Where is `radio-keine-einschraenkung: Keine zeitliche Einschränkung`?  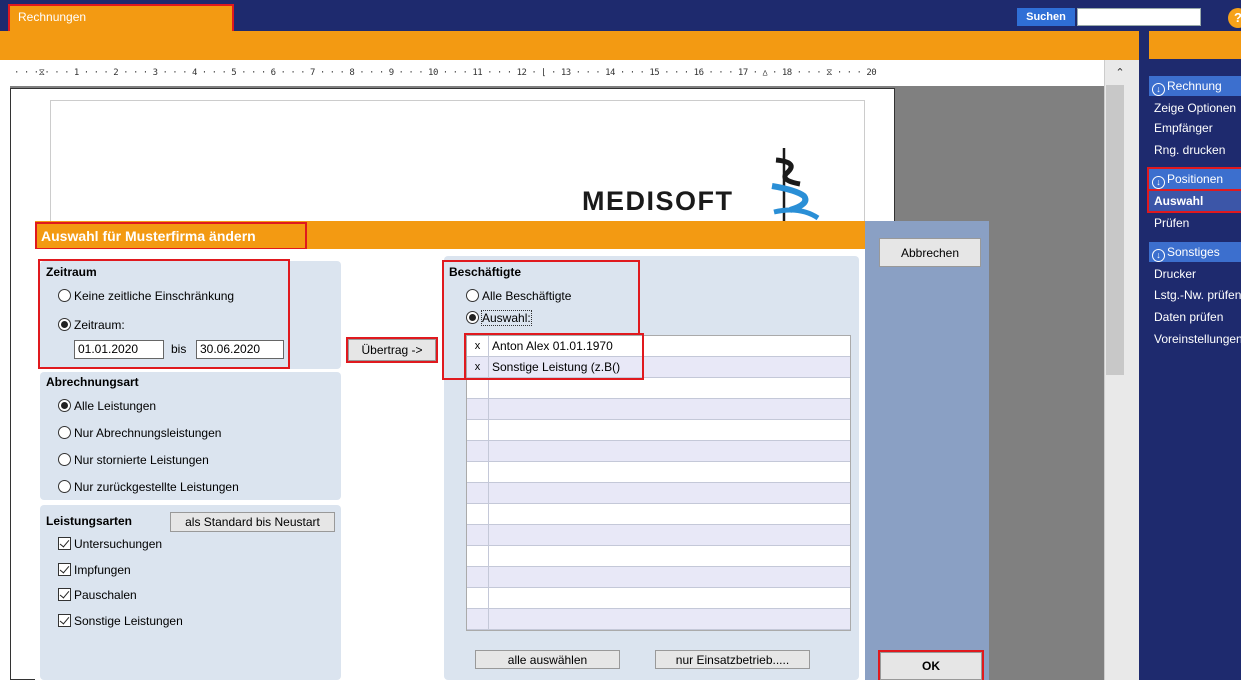 radio-keine-einschraenkung: Keine zeitliche Einschränkung is located at coordinates (146, 296).